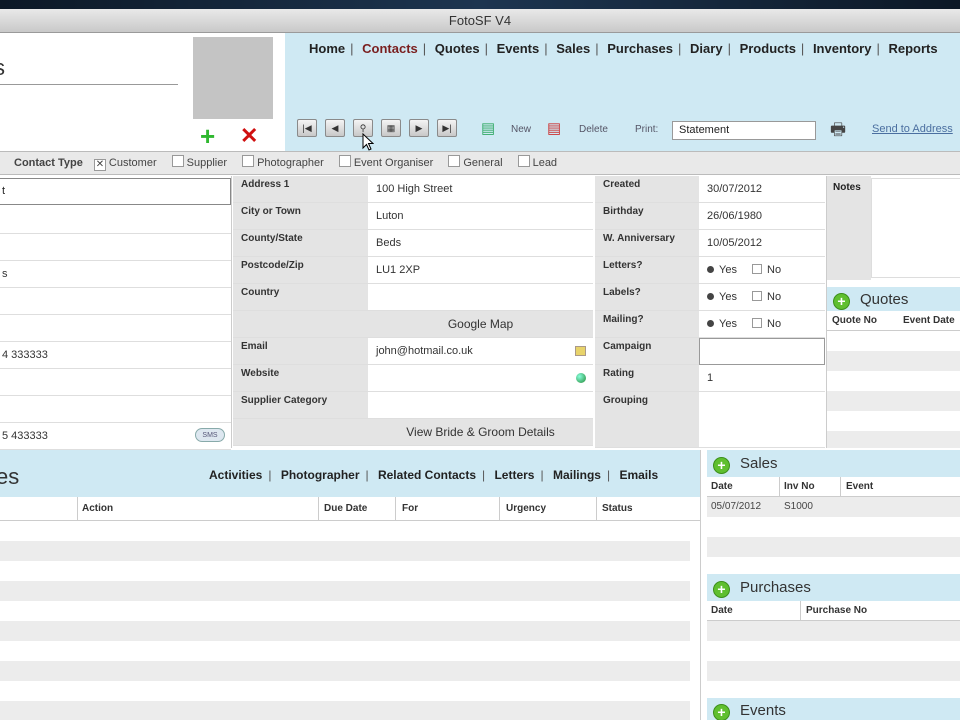 This screenshot has width=960, height=720. I want to click on city-field: Luton, so click(480, 216).